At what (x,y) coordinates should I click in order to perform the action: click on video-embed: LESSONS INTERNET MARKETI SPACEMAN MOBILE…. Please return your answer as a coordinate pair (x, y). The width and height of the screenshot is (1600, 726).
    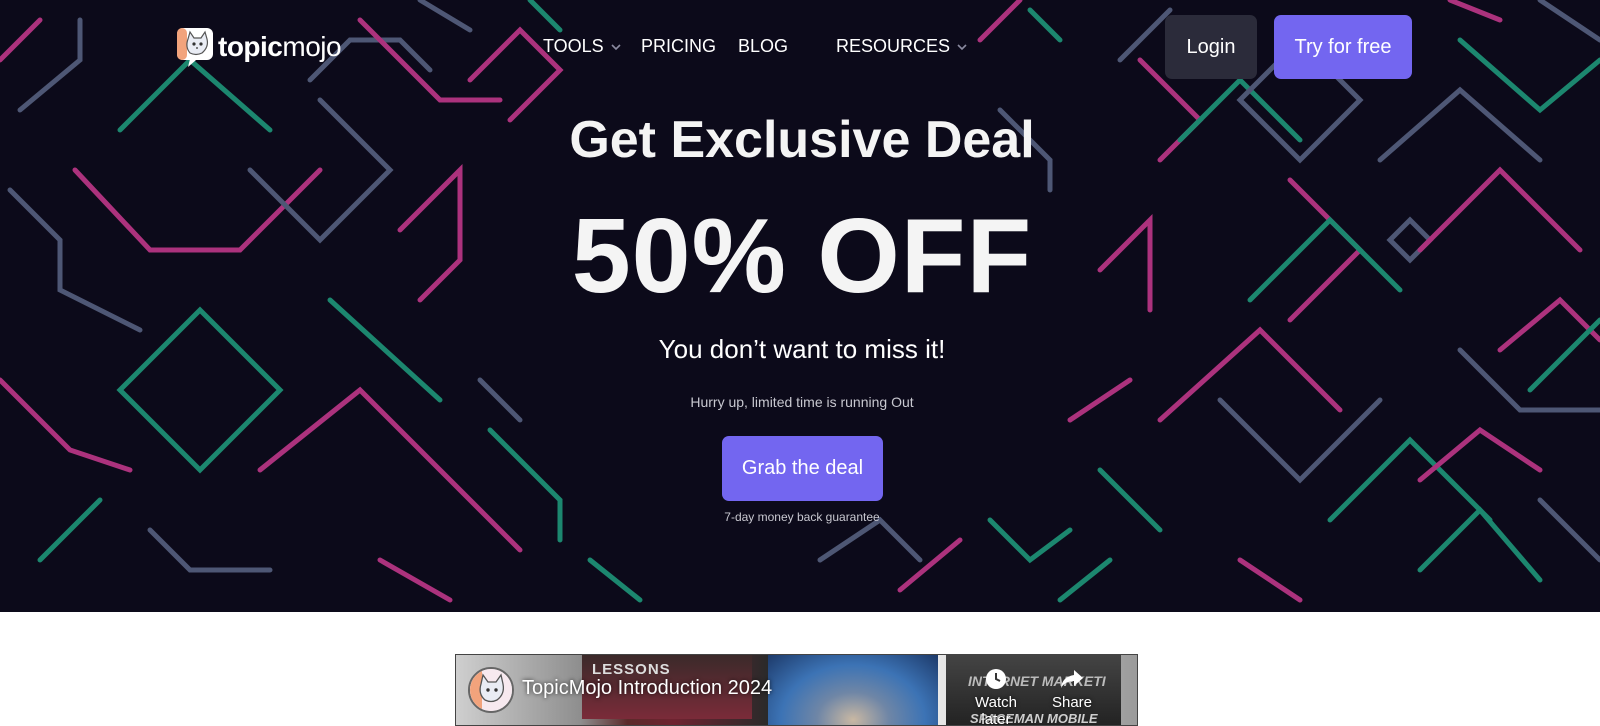
    Looking at the image, I should click on (796, 690).